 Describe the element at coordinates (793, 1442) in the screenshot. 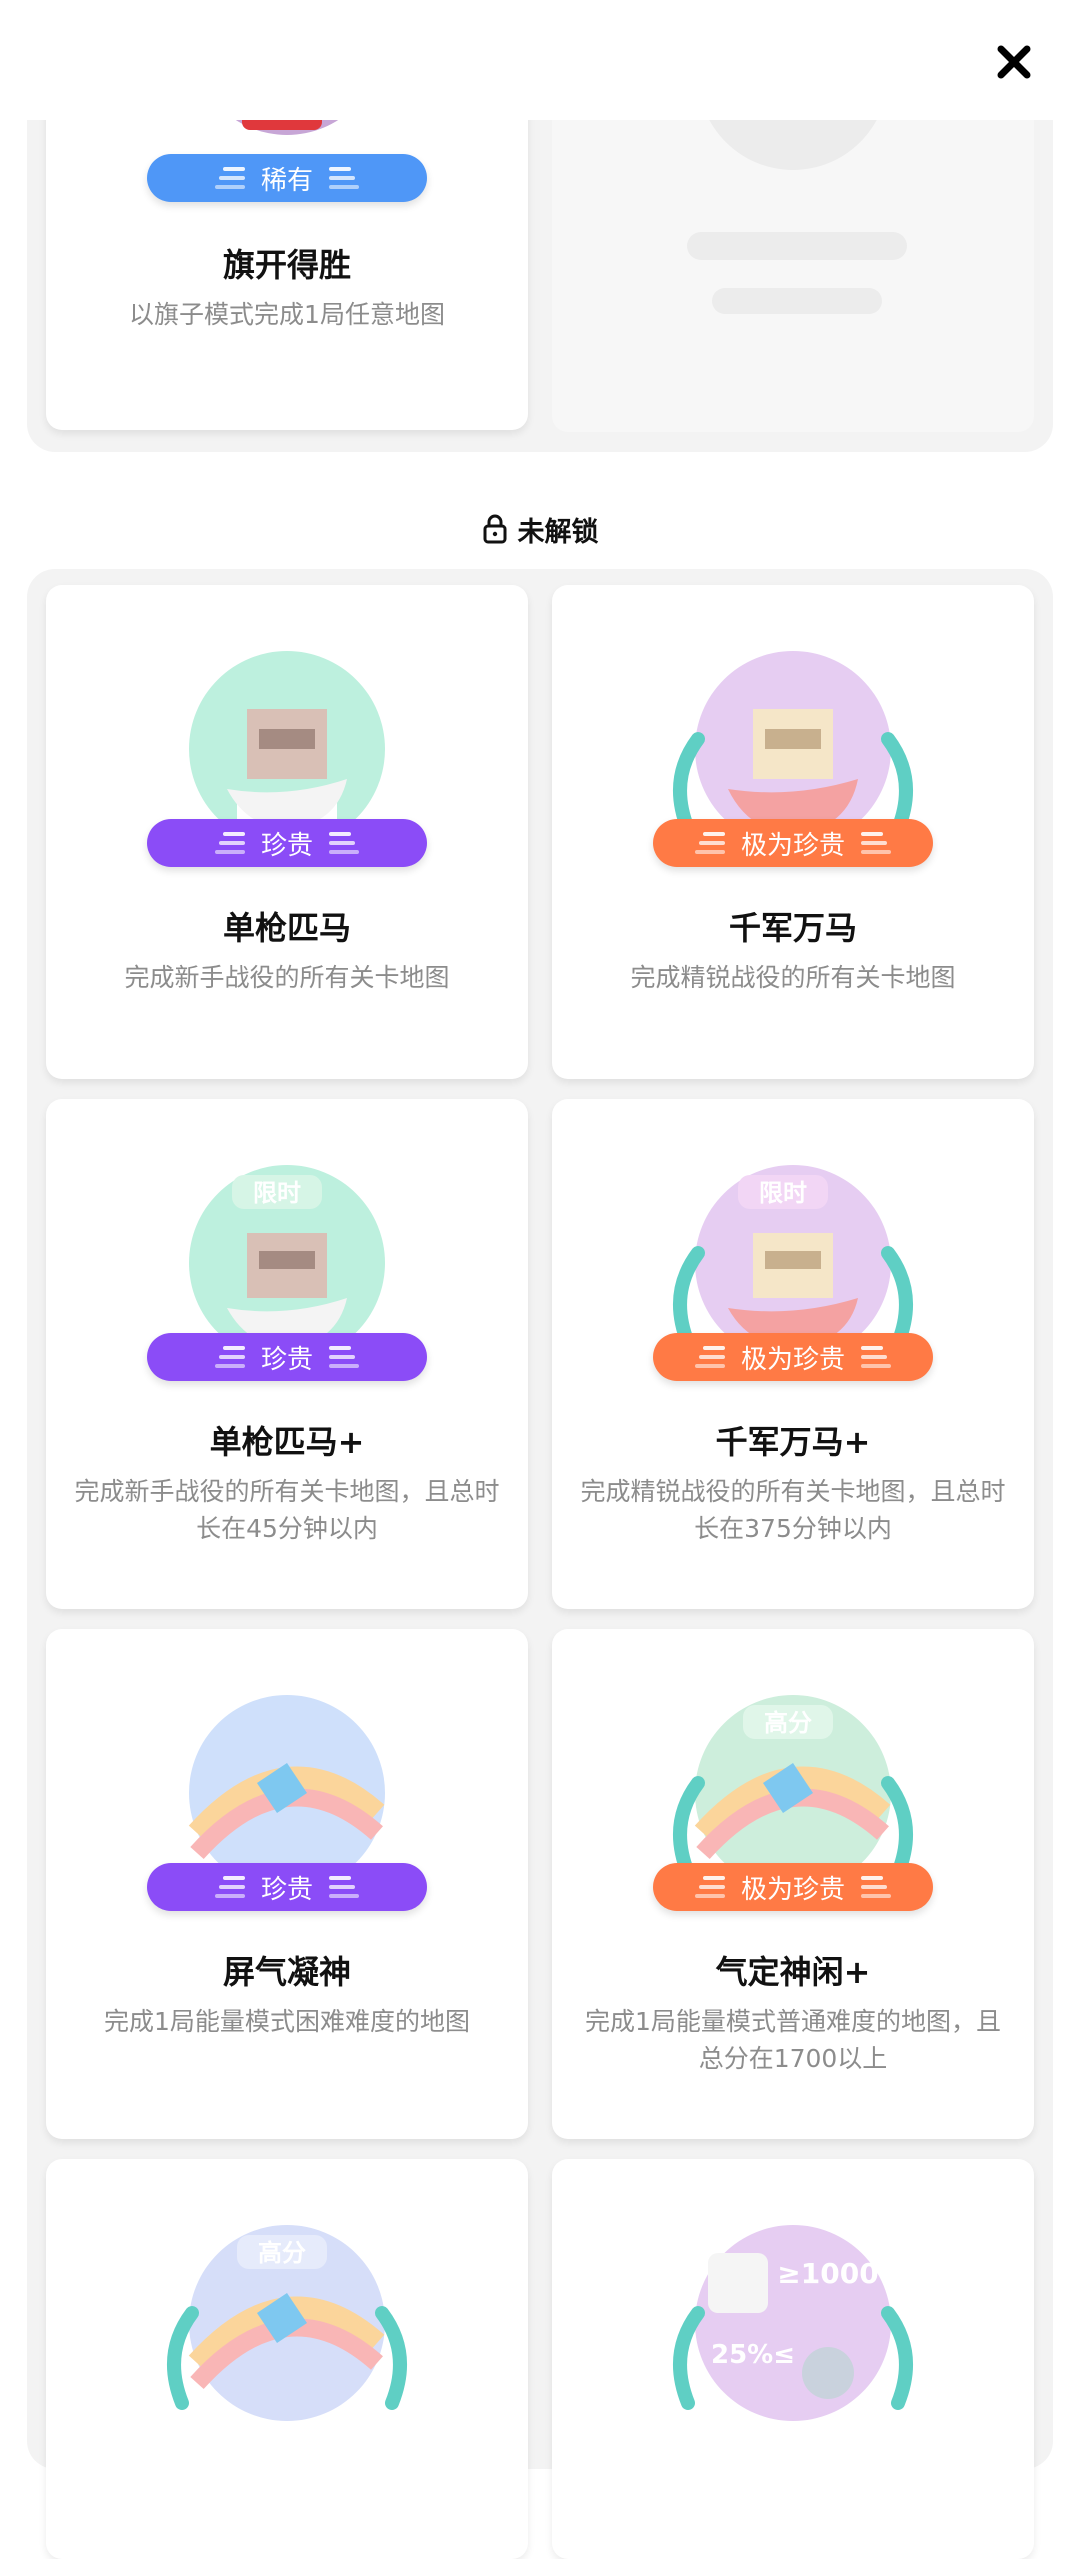

I see `achievement-title: 千军万马+` at that location.